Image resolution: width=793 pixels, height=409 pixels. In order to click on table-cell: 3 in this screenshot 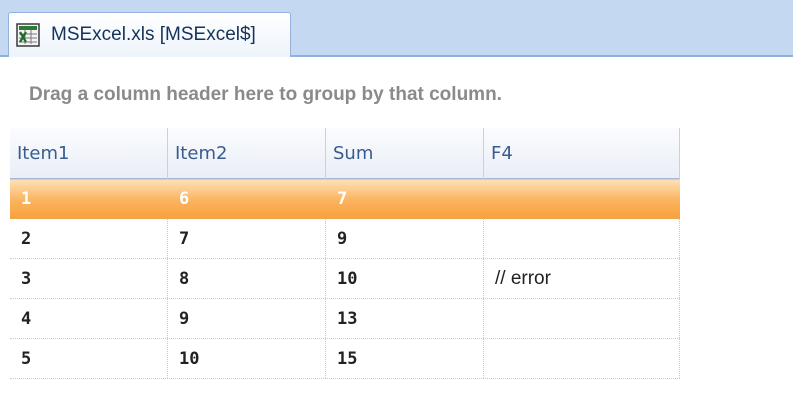, I will do `click(89, 278)`.